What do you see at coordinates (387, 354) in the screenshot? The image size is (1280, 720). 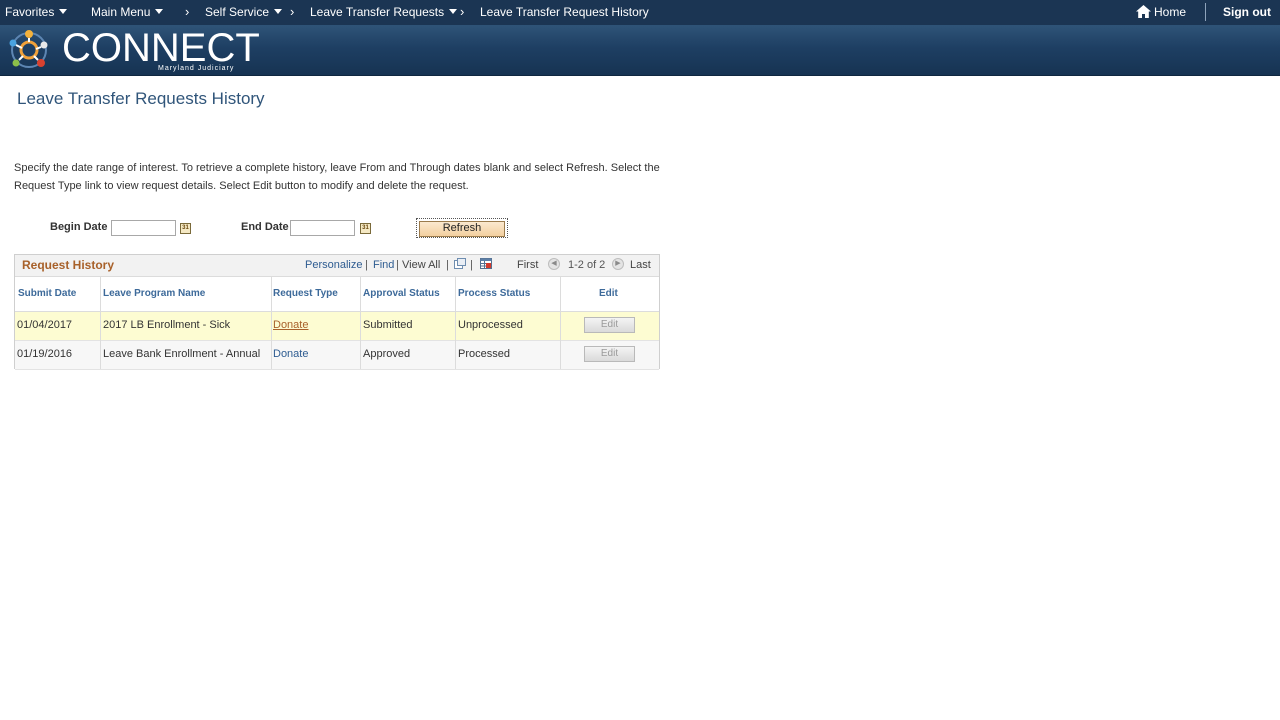 I see `approval-status-cell: Approved` at bounding box center [387, 354].